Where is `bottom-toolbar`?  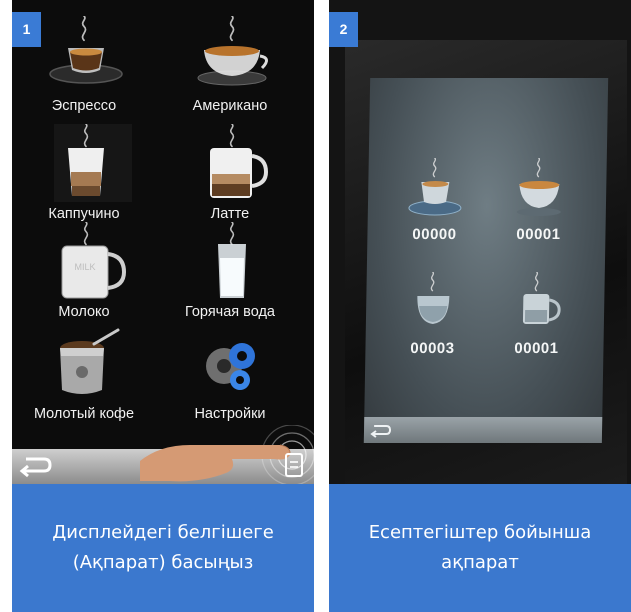
bottom-toolbar is located at coordinates (483, 430).